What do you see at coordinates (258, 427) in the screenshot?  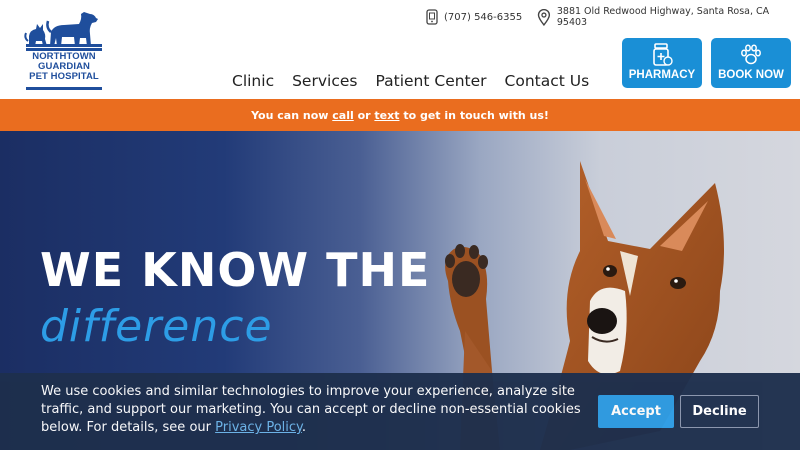 I see `privacy-policy-link: Privacy Policy` at bounding box center [258, 427].